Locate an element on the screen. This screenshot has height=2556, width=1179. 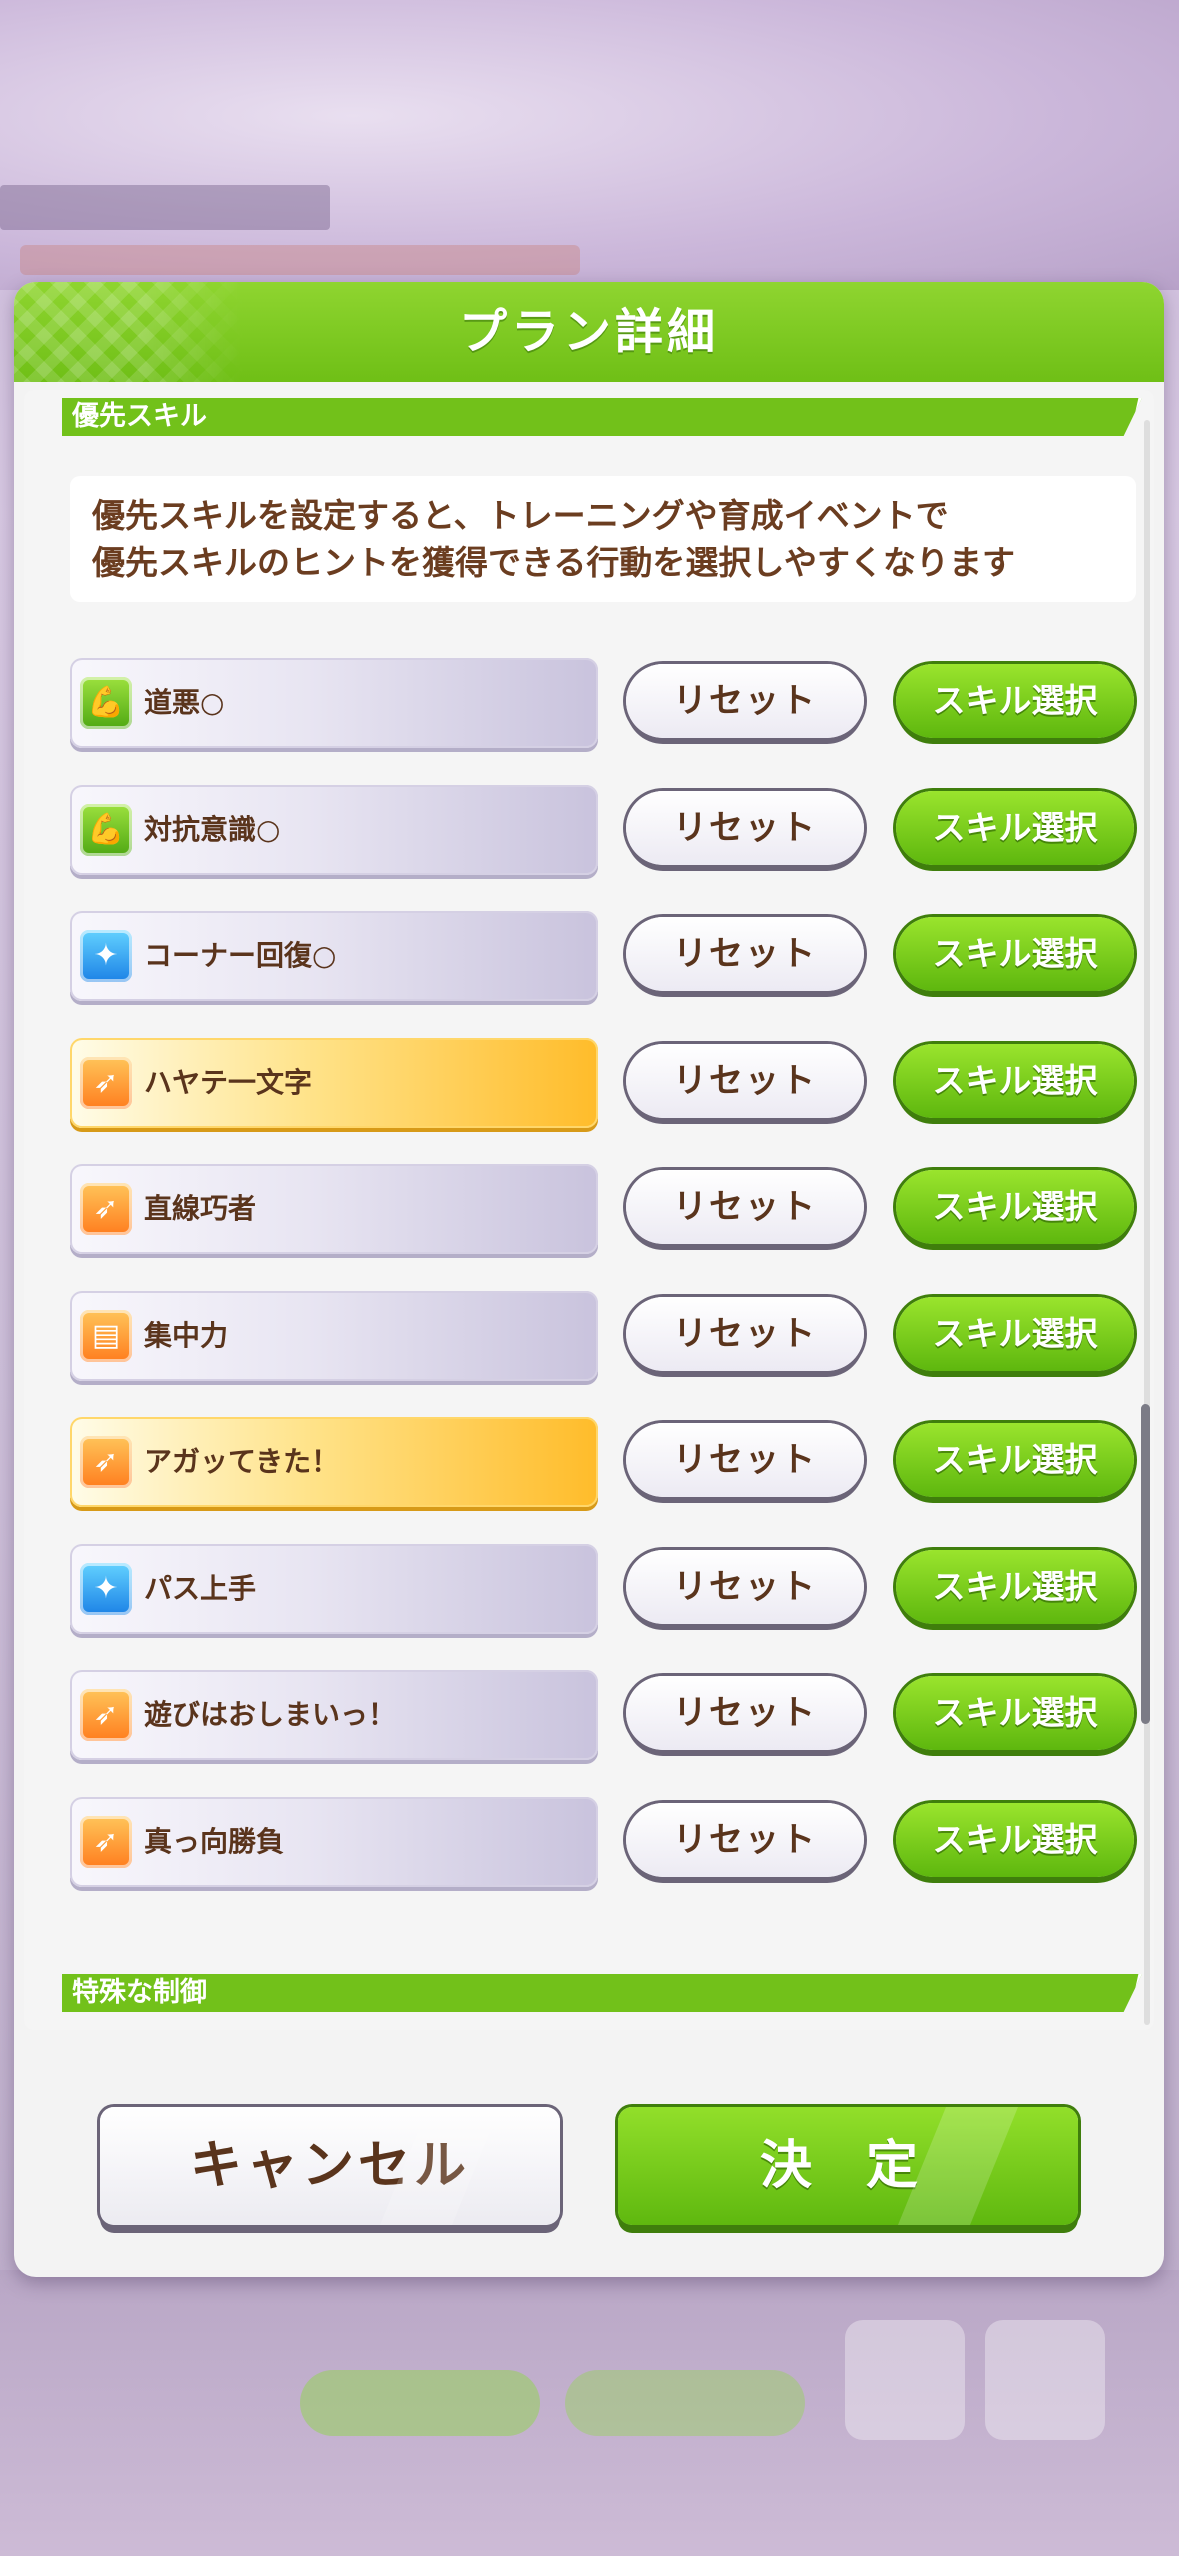
skill-plate: ➶ アガッてきた！ is located at coordinates (334, 1462).